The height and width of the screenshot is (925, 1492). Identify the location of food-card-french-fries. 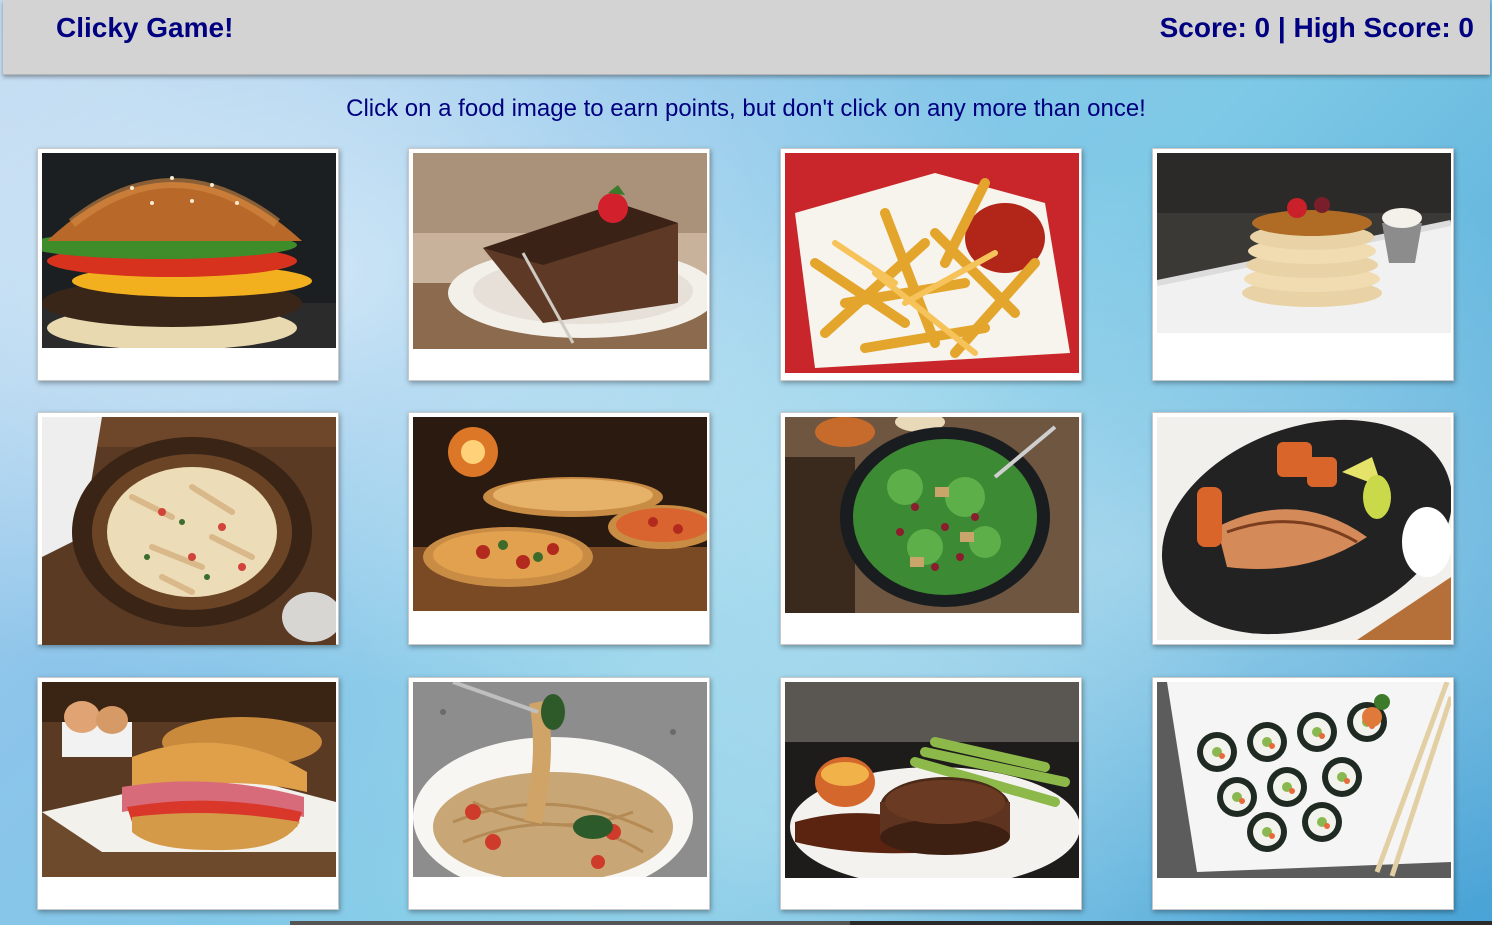
(931, 264).